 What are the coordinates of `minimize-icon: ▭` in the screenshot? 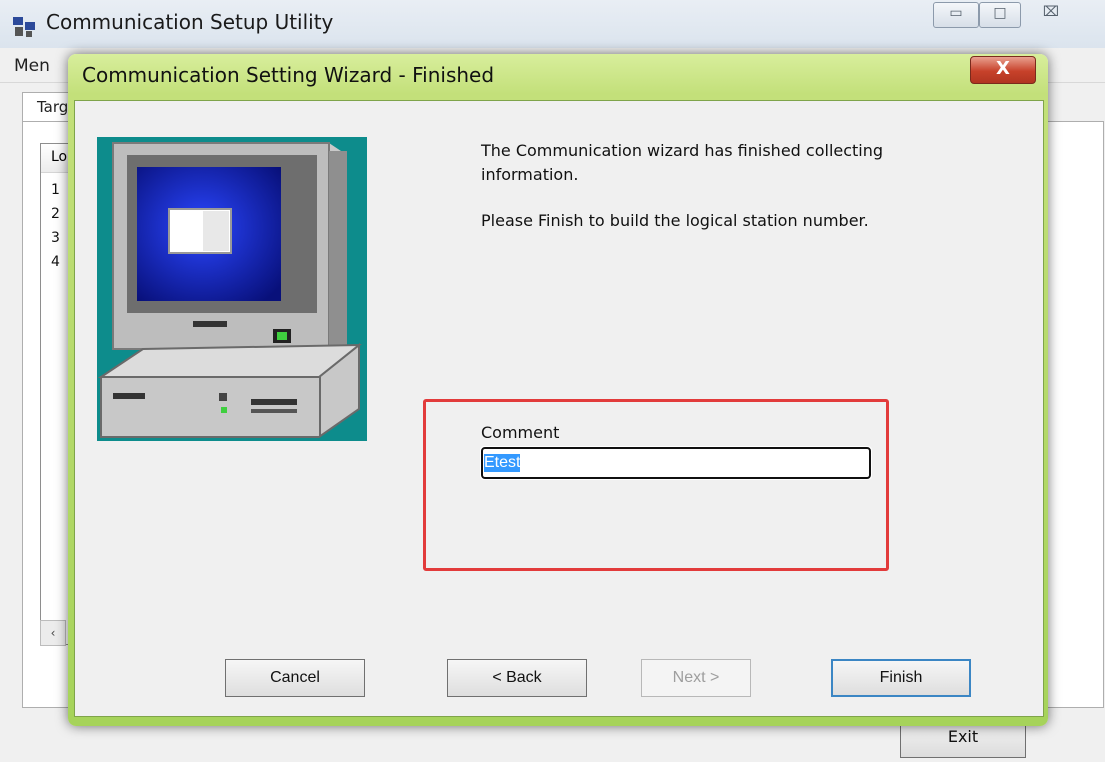 It's located at (956, 13).